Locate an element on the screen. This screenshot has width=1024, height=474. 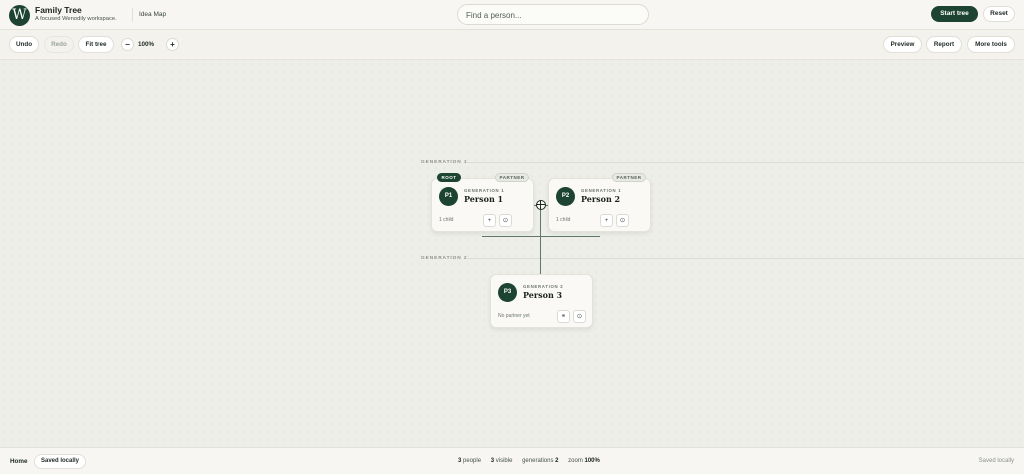
more-tools-button: More tools is located at coordinates (991, 44).